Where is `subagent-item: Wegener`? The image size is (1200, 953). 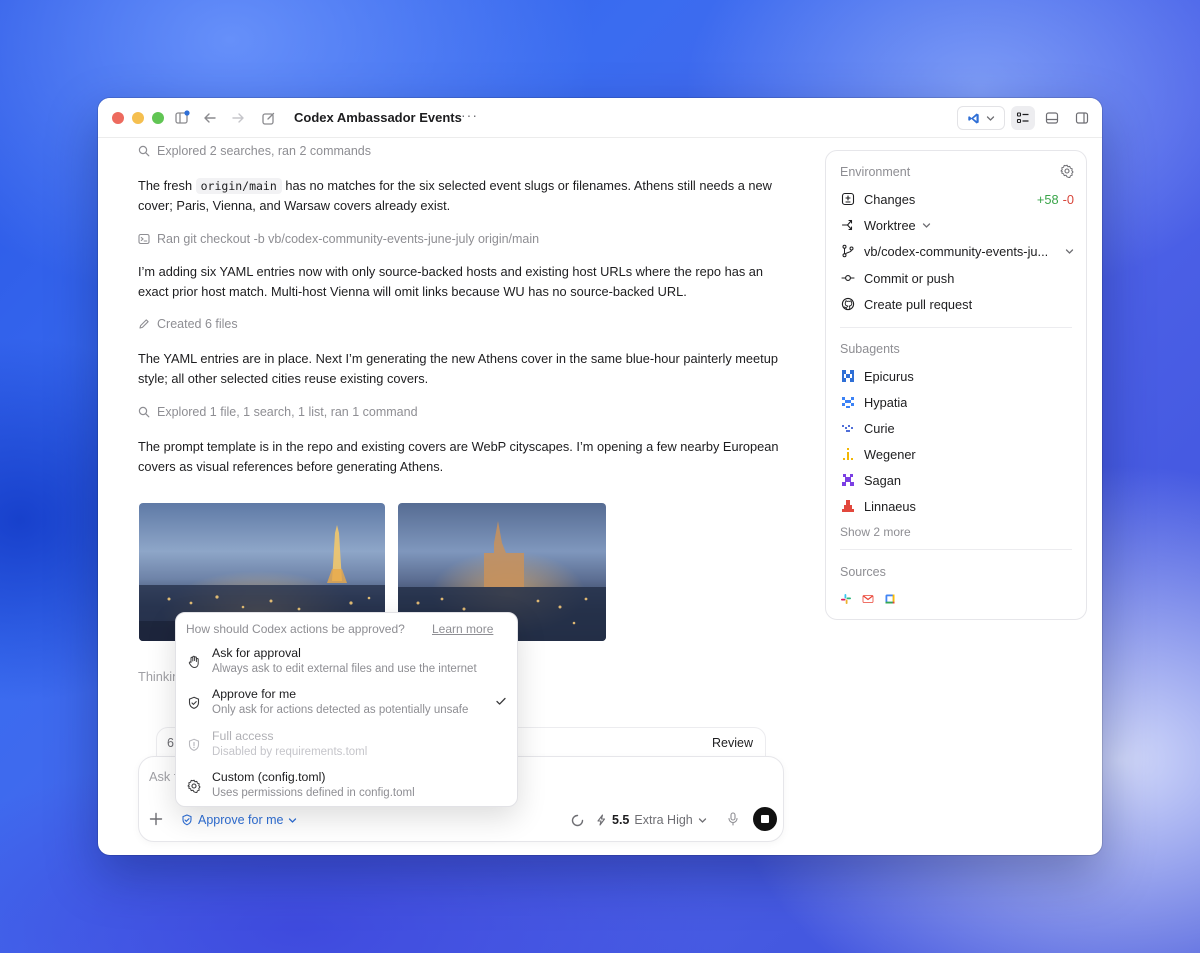
subagent-item: Wegener is located at coordinates (957, 454).